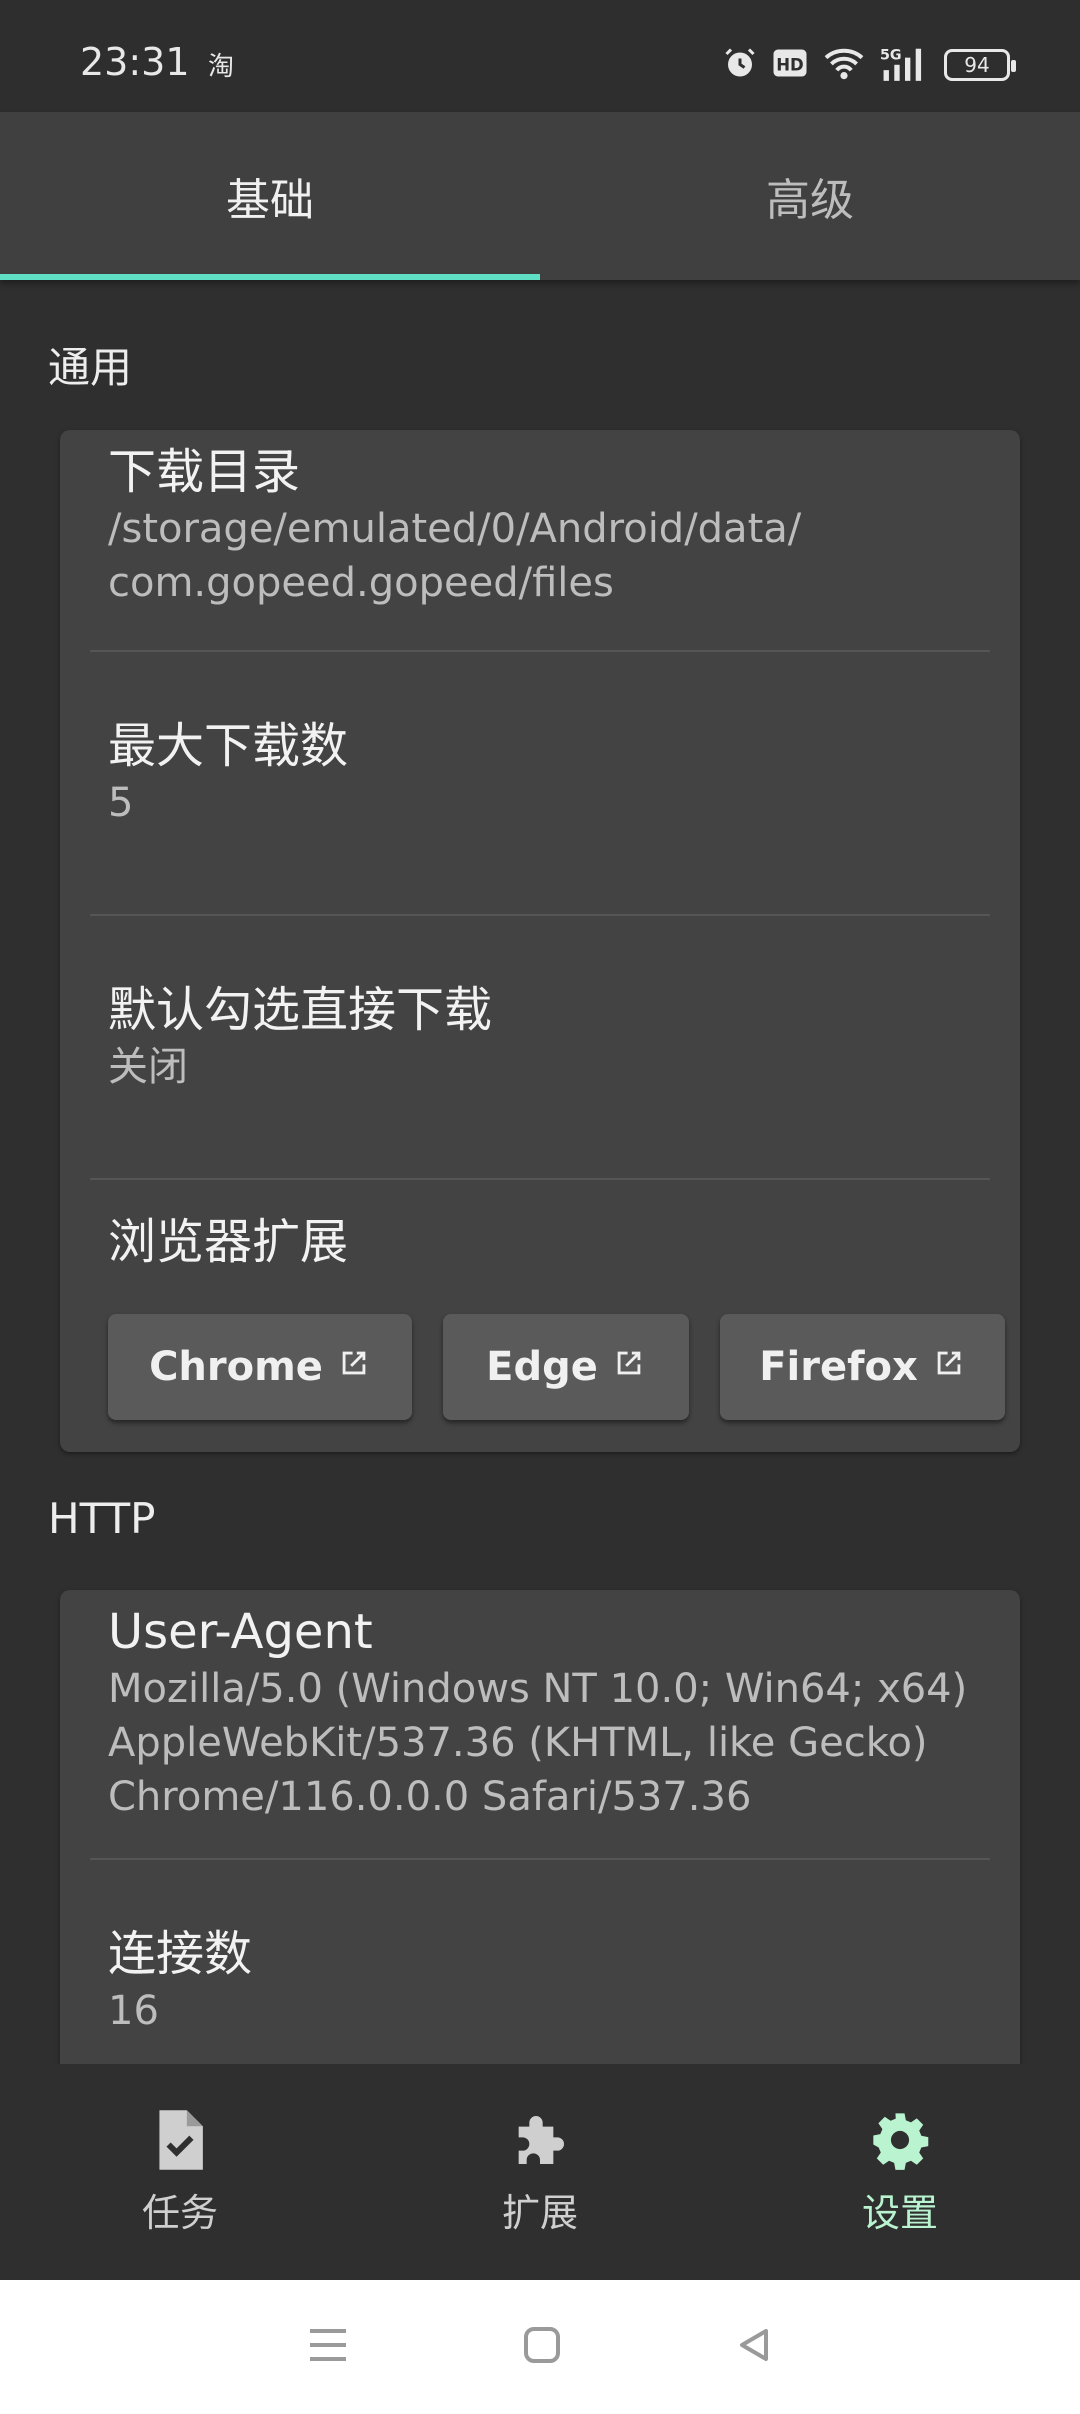 This screenshot has height=2414, width=1080. I want to click on menu-icon, so click(328, 2347).